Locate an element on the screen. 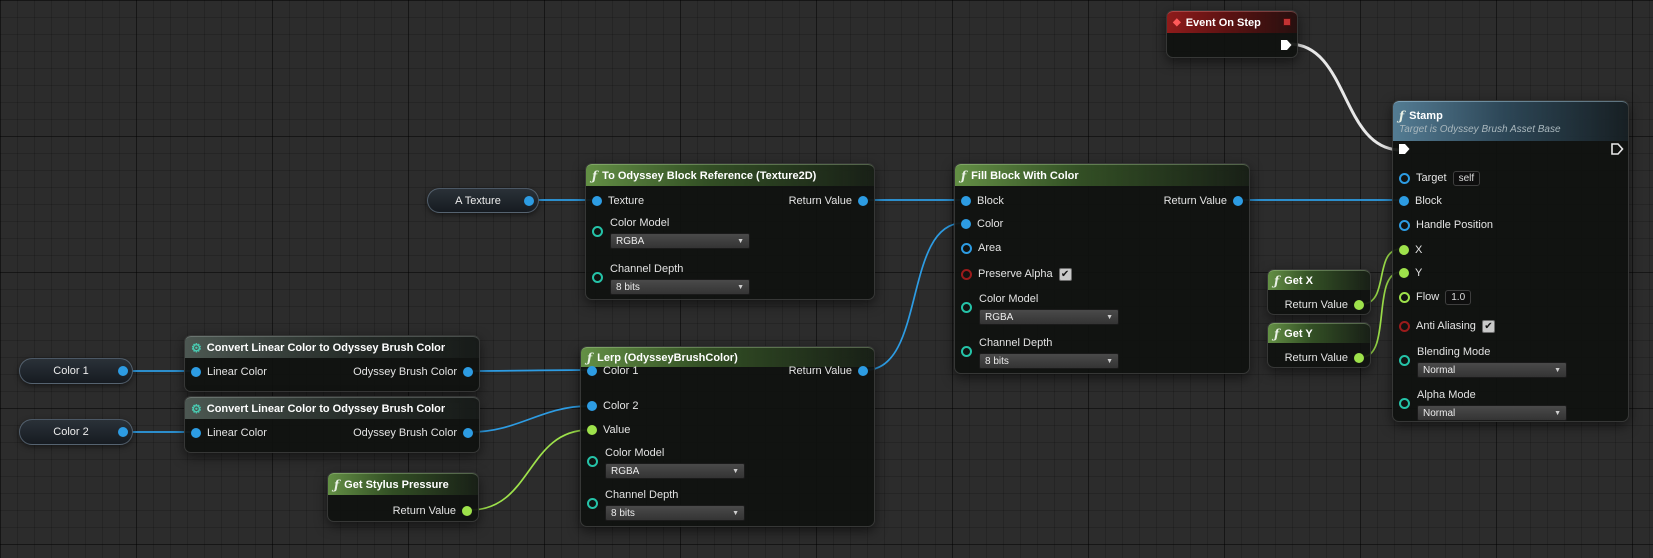 The height and width of the screenshot is (558, 1653). wire-exec-event-to-stamp is located at coordinates (1345, 97).